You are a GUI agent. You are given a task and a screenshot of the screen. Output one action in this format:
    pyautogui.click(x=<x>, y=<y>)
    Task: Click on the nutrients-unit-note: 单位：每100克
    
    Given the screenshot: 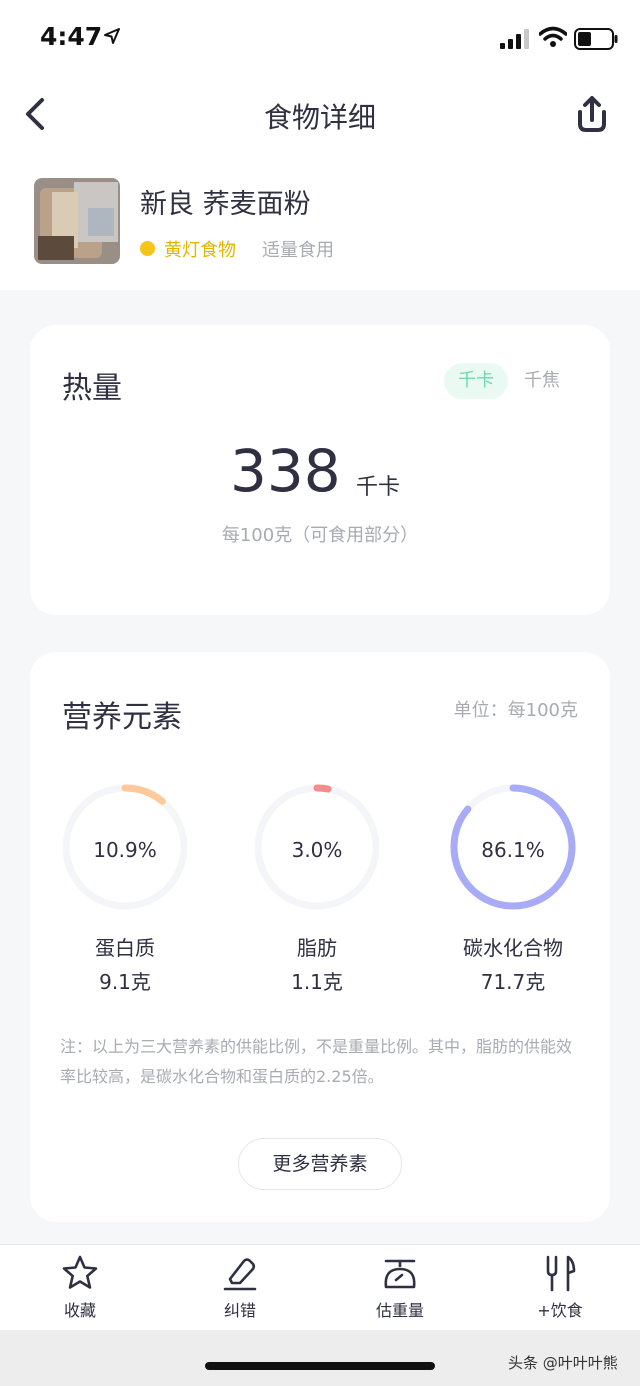 What is the action you would take?
    pyautogui.click(x=515, y=710)
    